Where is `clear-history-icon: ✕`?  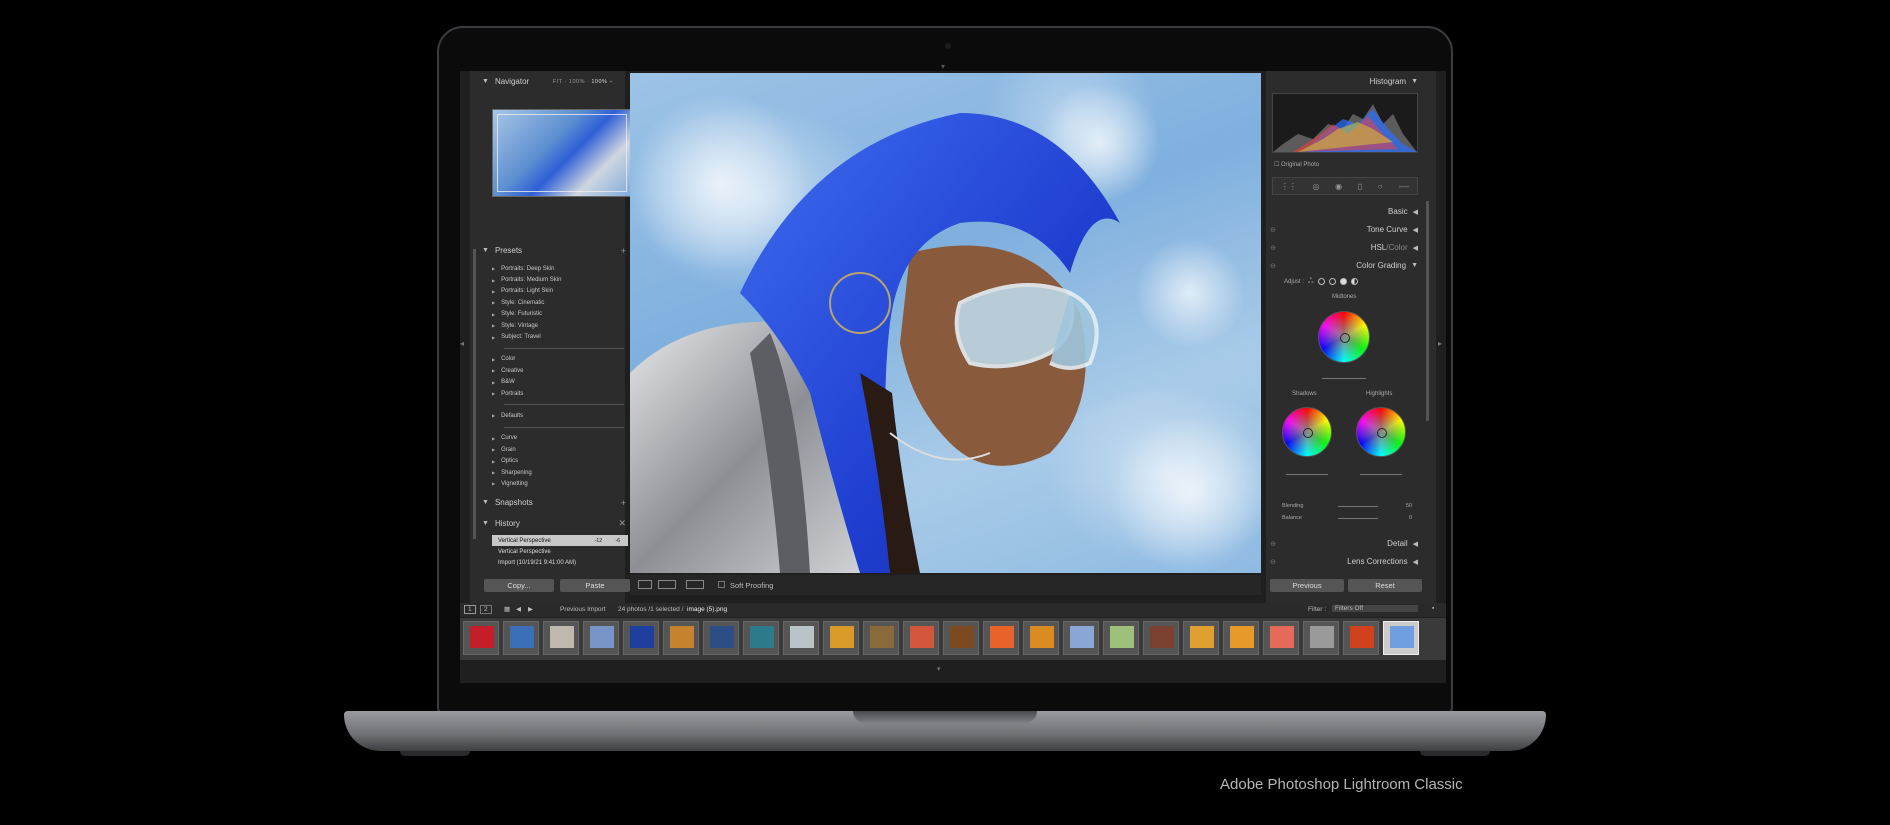
clear-history-icon: ✕ is located at coordinates (622, 523).